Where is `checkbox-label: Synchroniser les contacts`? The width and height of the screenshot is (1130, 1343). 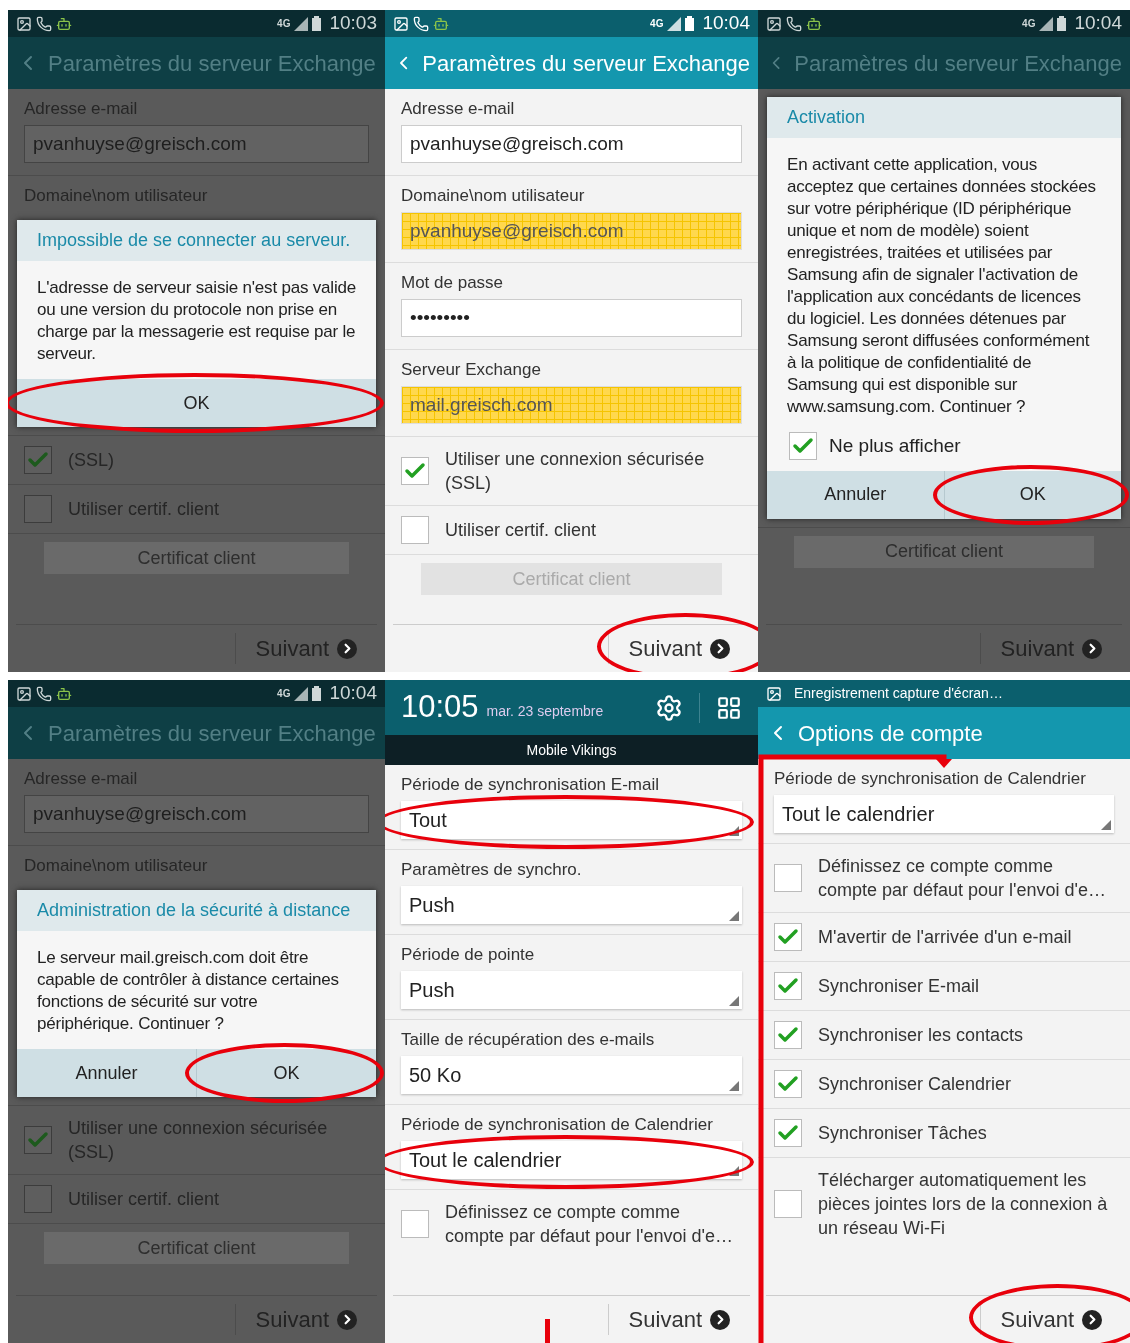
checkbox-label: Synchroniser les contacts is located at coordinates (921, 1035).